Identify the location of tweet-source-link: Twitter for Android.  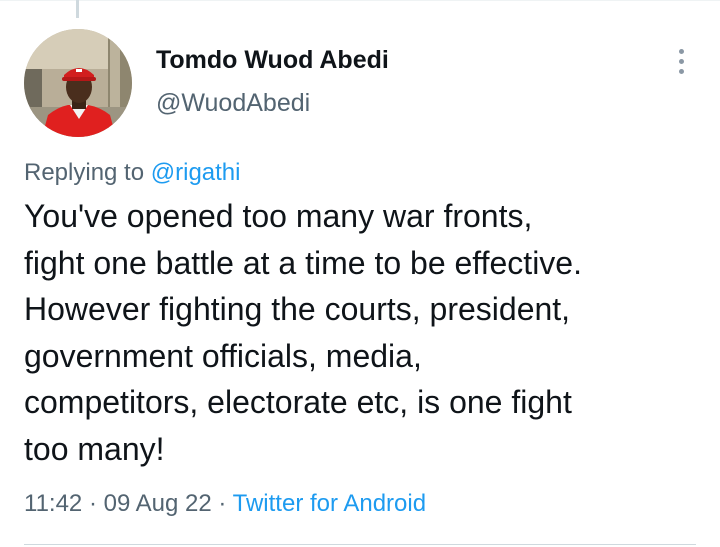
(329, 503).